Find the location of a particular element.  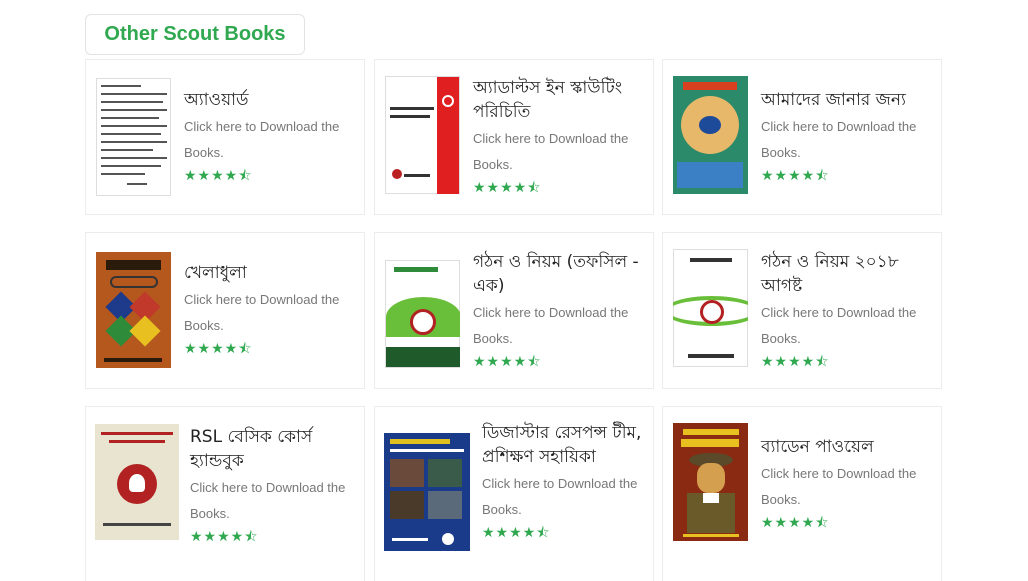

book-title: আমাদের জানার জন্য is located at coordinates (847, 100).